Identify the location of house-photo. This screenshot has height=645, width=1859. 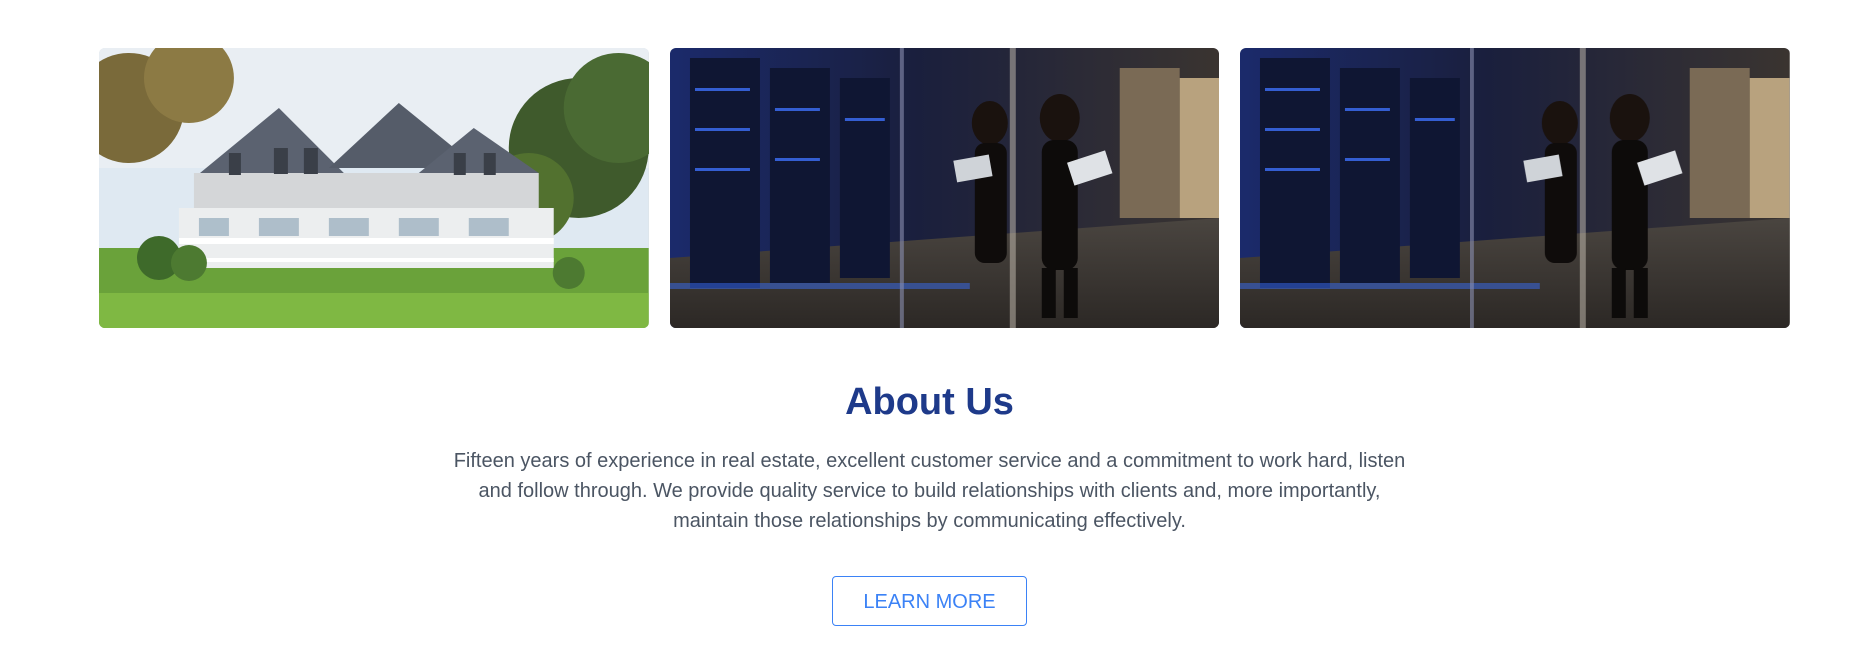
(374, 188).